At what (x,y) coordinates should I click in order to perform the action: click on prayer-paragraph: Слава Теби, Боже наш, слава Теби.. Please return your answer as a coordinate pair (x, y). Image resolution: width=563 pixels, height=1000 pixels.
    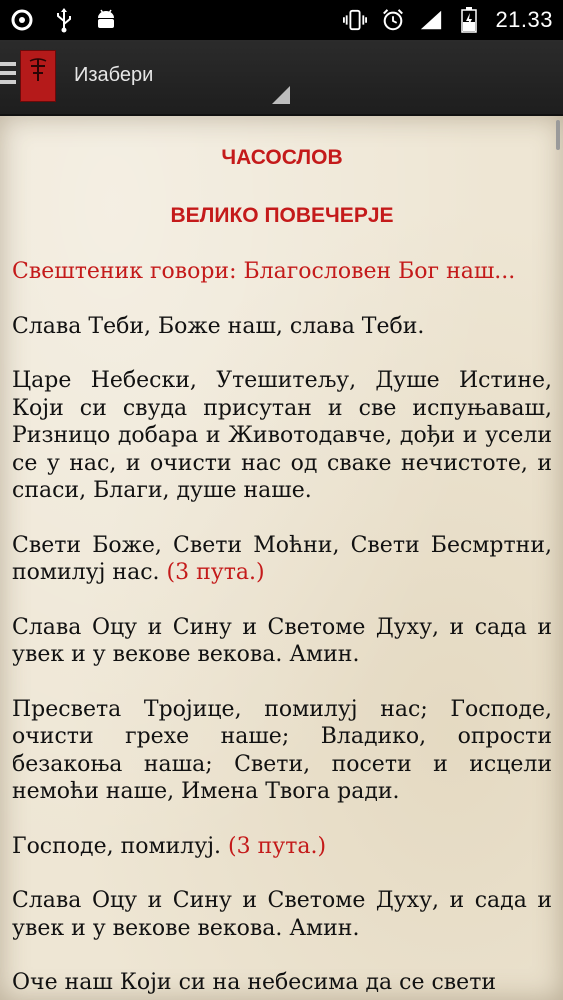
    Looking at the image, I should click on (218, 326).